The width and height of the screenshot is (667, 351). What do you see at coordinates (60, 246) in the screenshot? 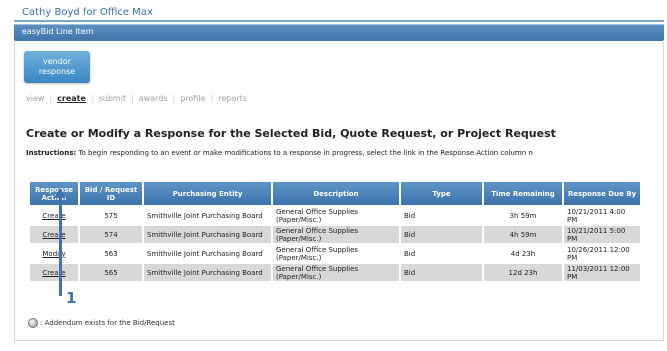
I see `callout-arrow` at bounding box center [60, 246].